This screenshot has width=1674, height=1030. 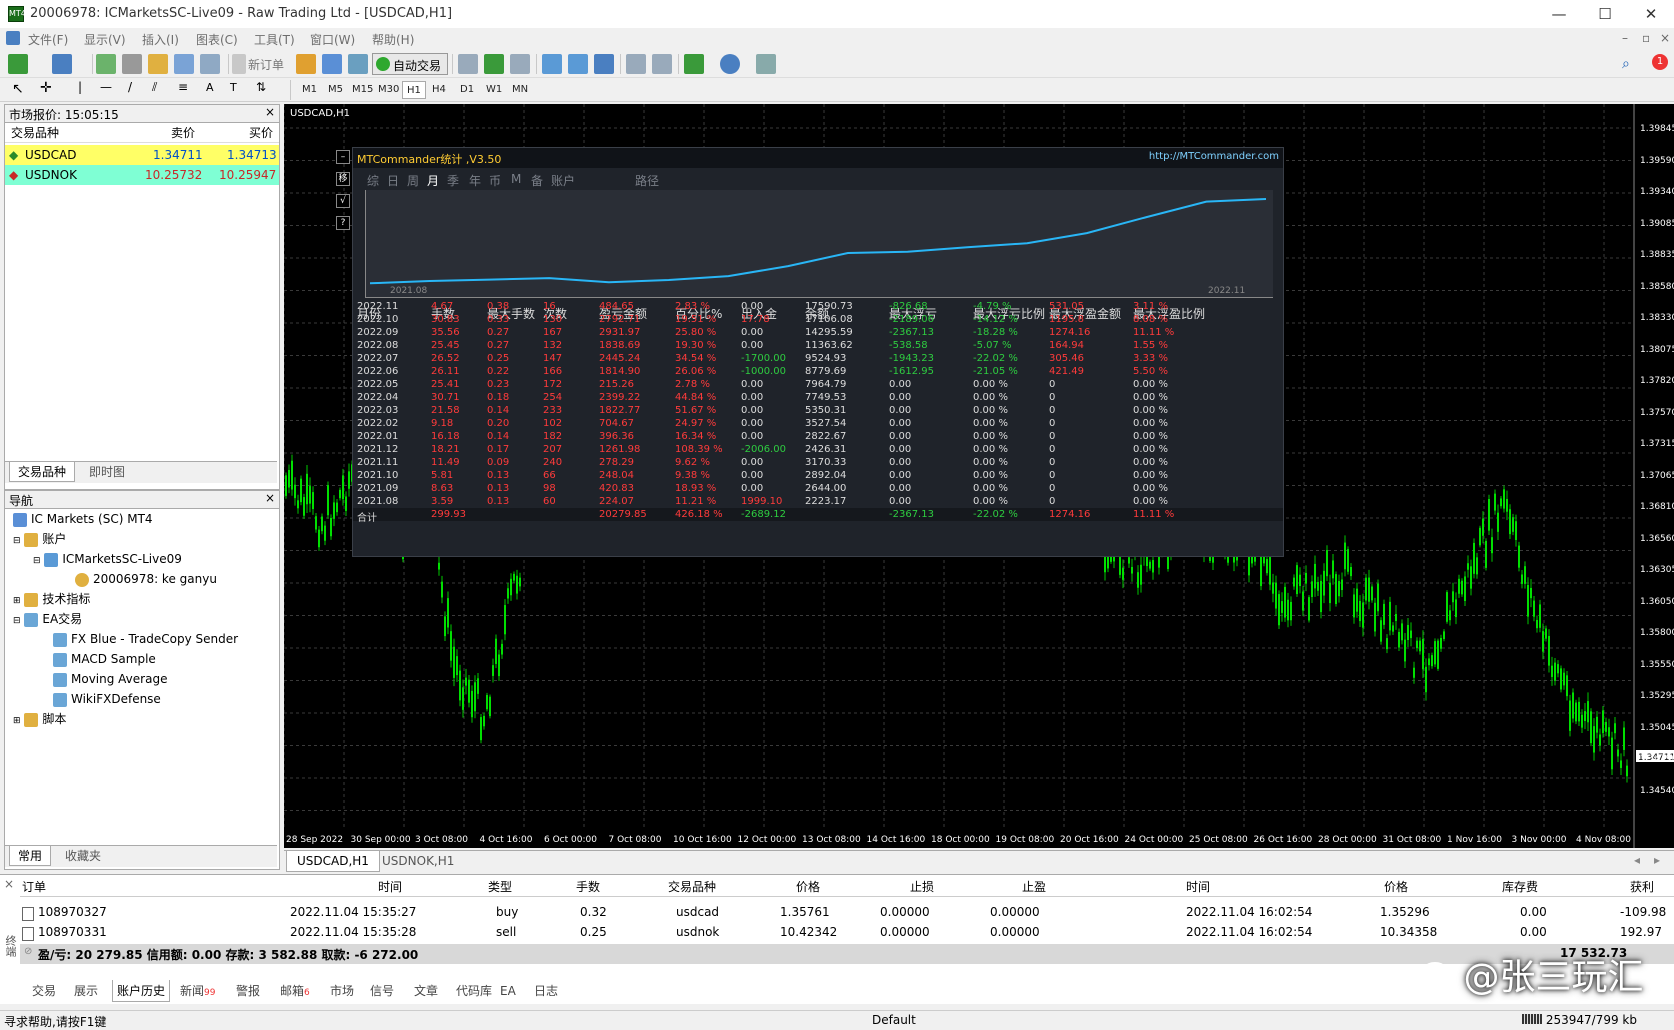 I want to click on mtc-tab-9: 账户, so click(x=563, y=180).